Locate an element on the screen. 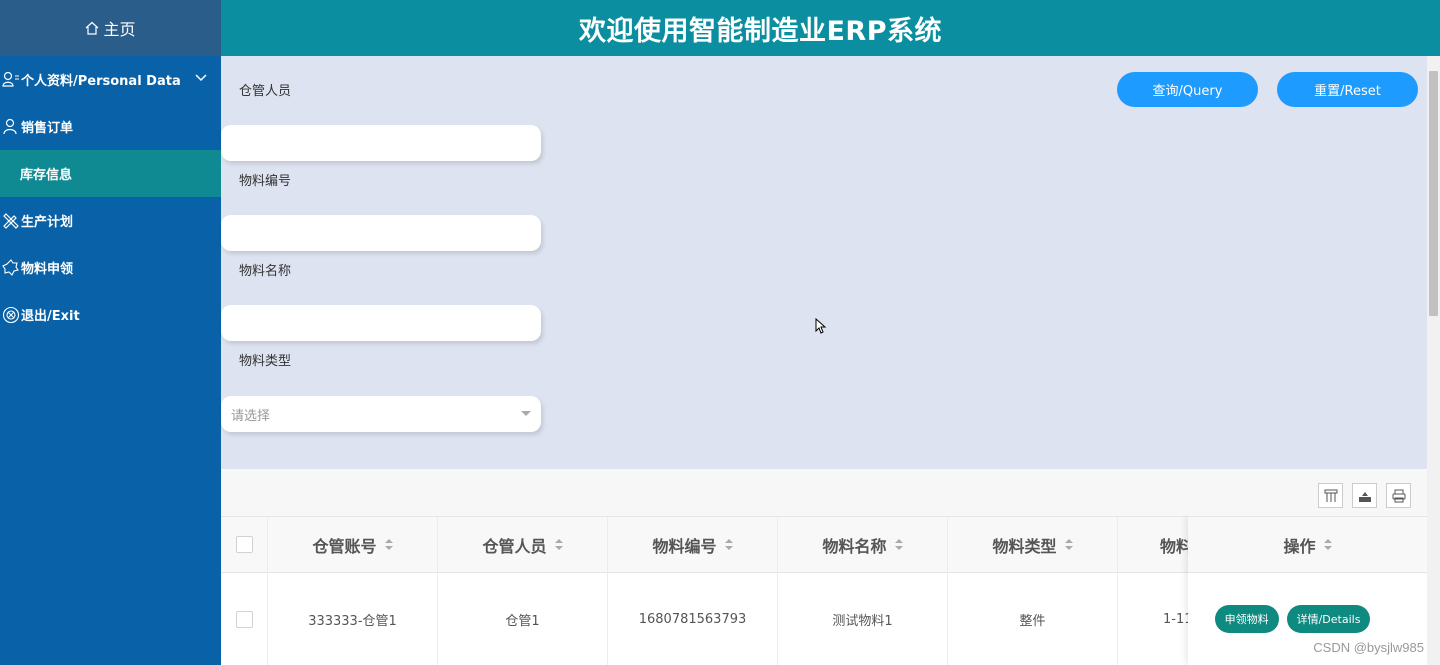  sidebar-home-label: 主页 is located at coordinates (119, 29).